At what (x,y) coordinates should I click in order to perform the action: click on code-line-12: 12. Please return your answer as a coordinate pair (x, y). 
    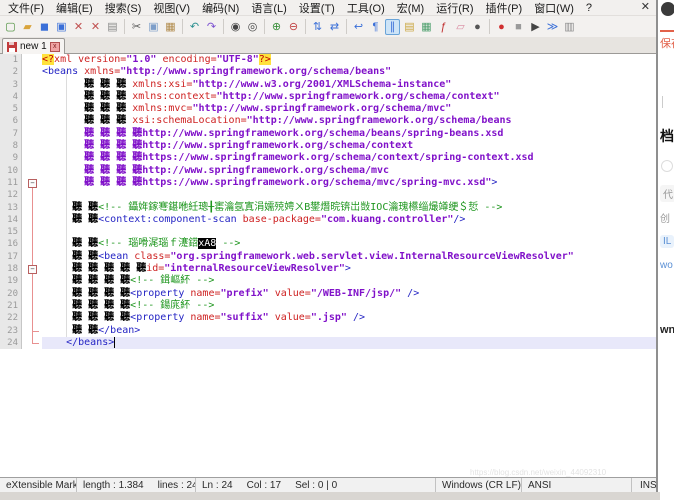
    Looking at the image, I should click on (328, 195).